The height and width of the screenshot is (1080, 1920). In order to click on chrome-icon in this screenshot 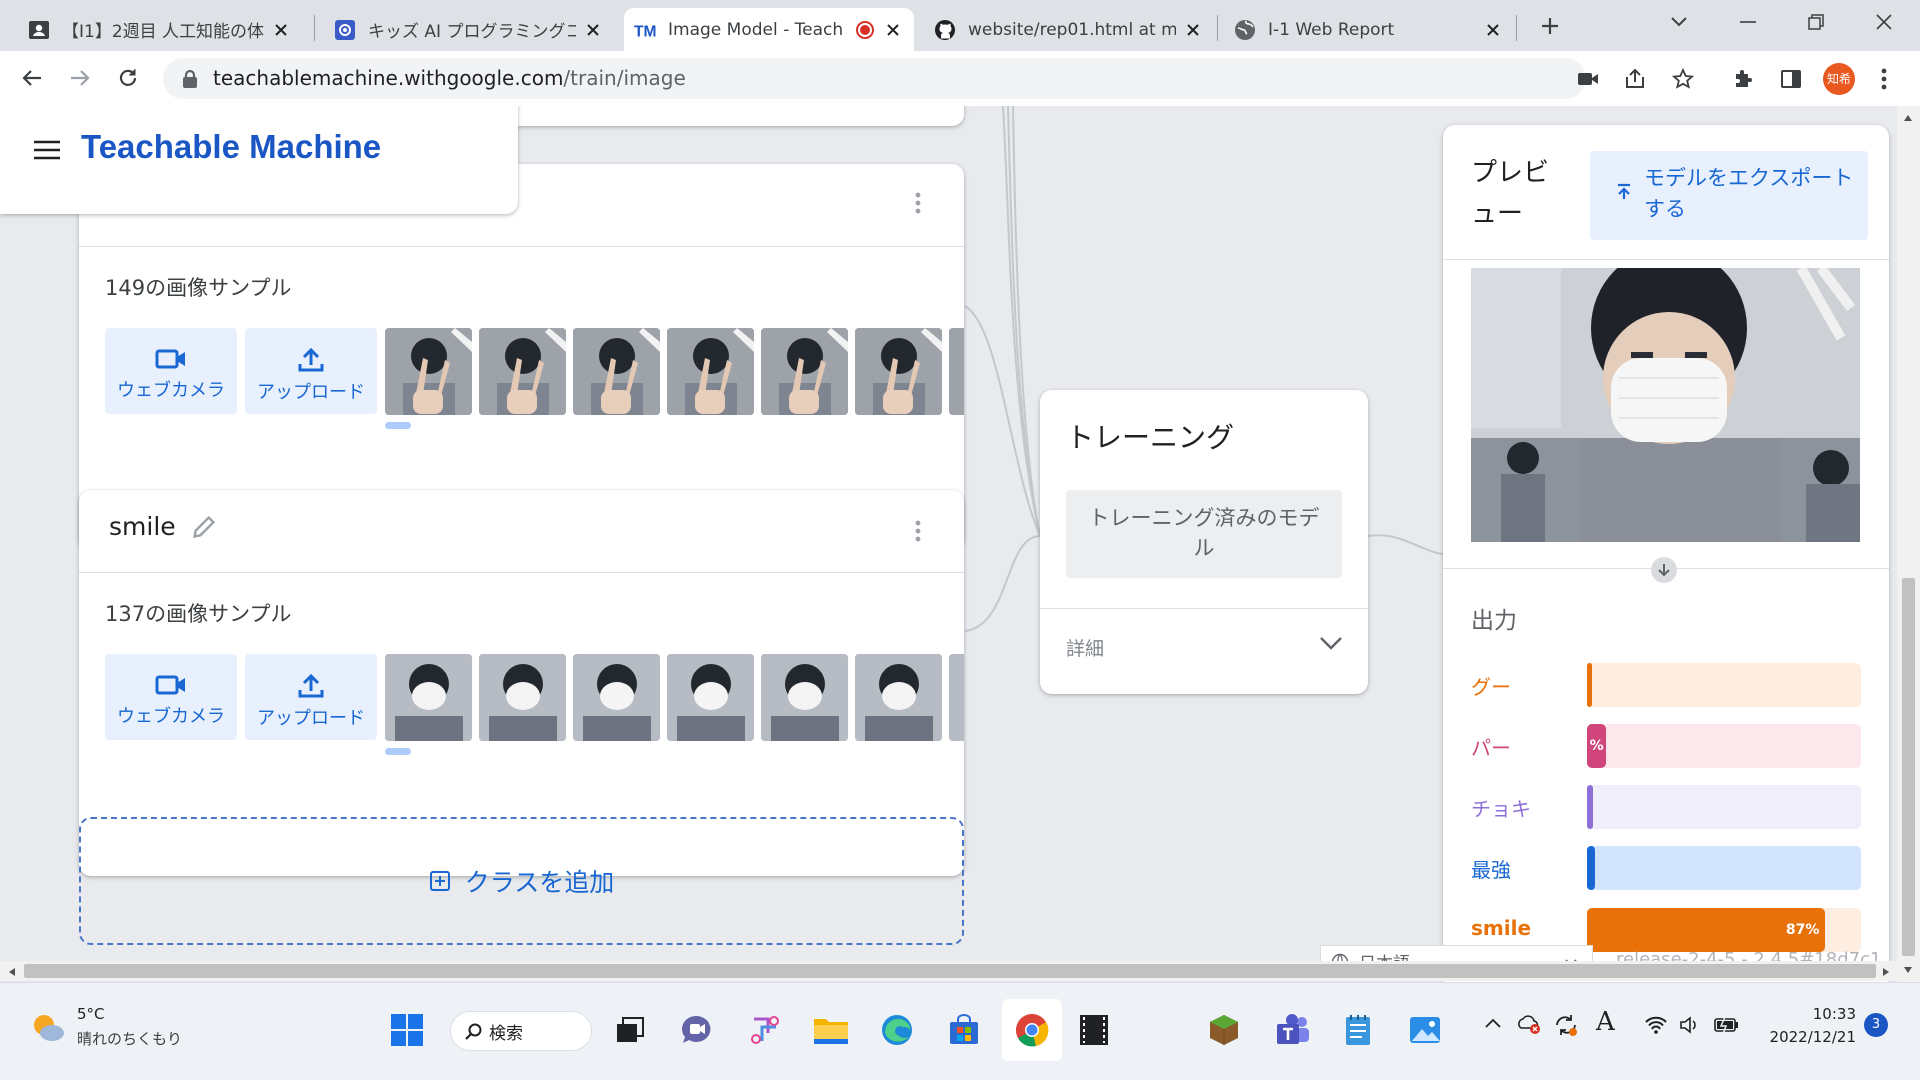, I will do `click(1032, 1030)`.